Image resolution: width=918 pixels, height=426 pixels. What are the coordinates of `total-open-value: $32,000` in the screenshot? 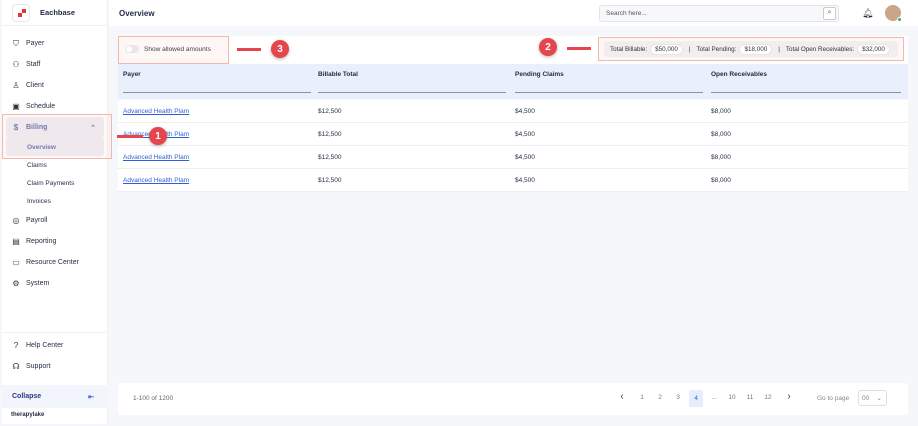 It's located at (873, 49).